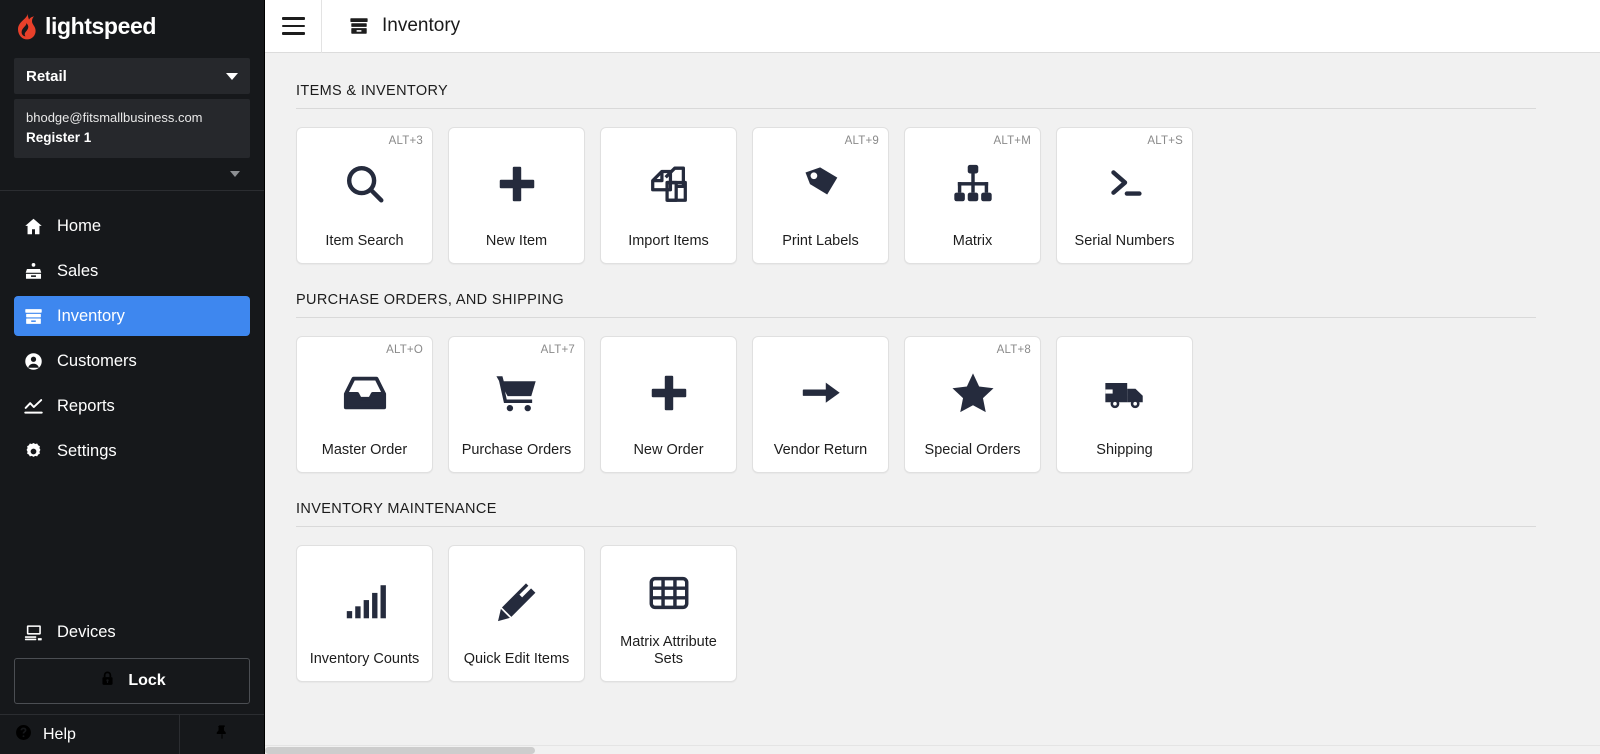 The height and width of the screenshot is (754, 1600). Describe the element at coordinates (1124, 195) in the screenshot. I see `tile-serial-numbers: ALT+S Serial Numbers` at that location.